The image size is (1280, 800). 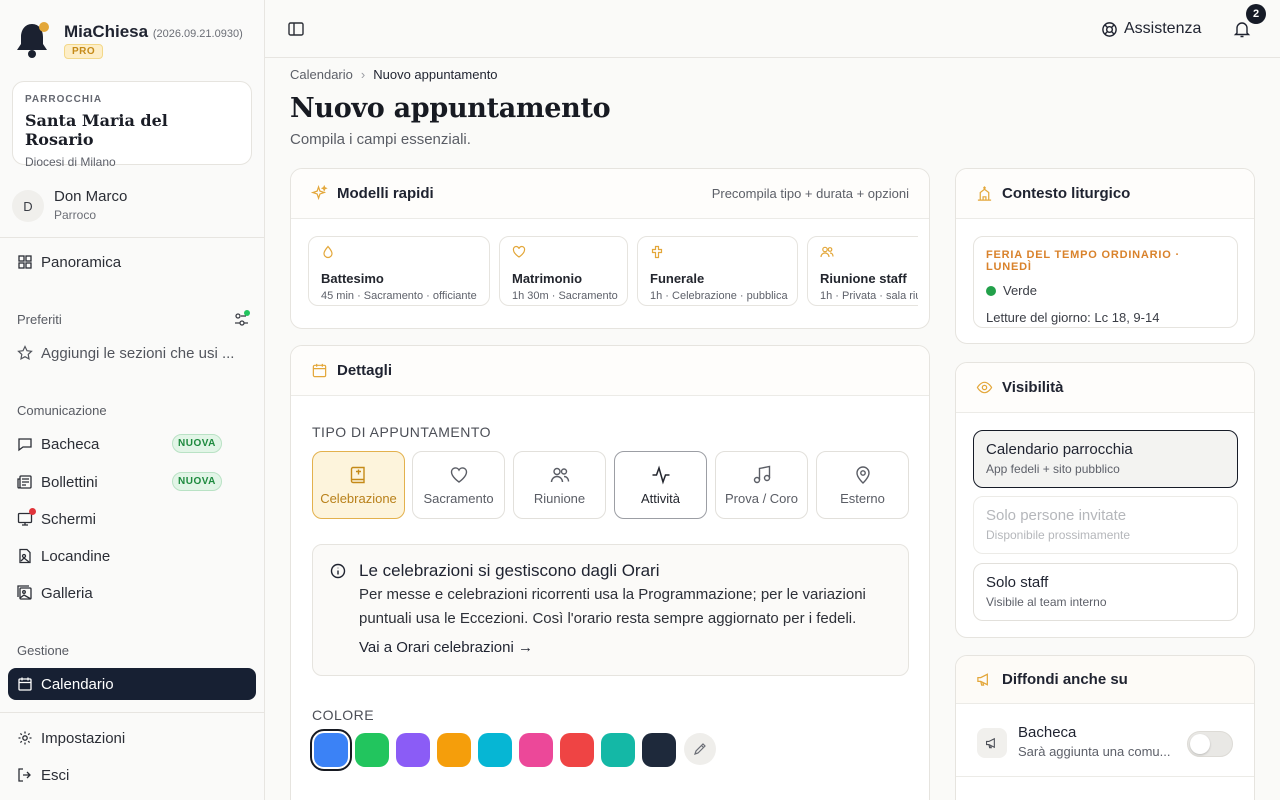 I want to click on type-celebrazione: Celebrazione, so click(x=358, y=485).